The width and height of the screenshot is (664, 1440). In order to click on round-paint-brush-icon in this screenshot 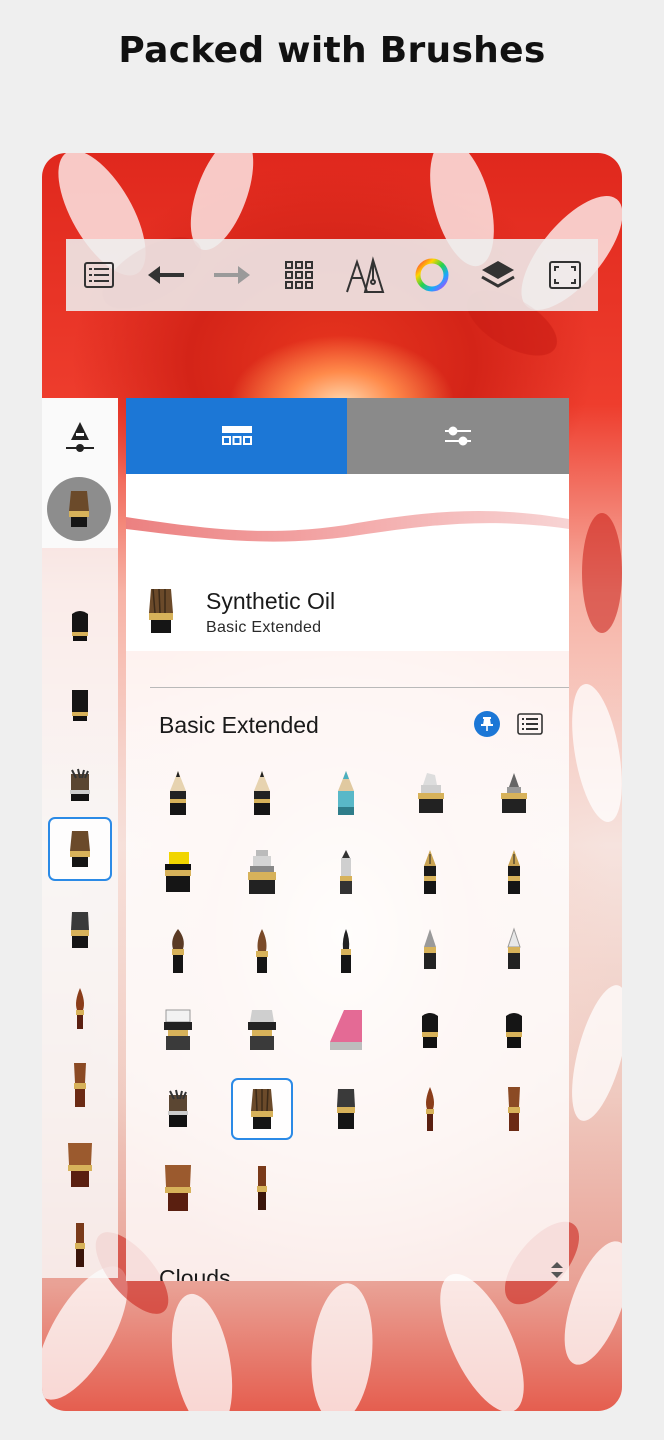, I will do `click(430, 1109)`.